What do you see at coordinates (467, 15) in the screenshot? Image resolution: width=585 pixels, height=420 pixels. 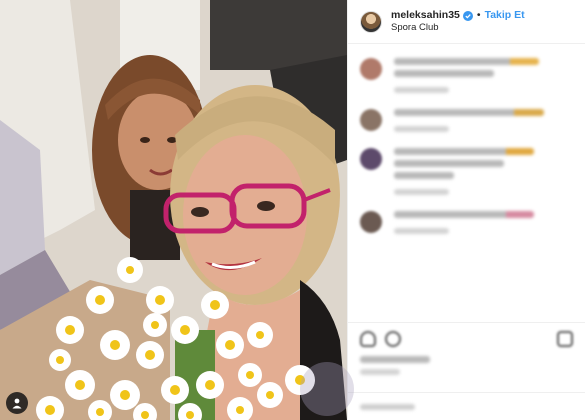 I see `verified-badge-icon` at bounding box center [467, 15].